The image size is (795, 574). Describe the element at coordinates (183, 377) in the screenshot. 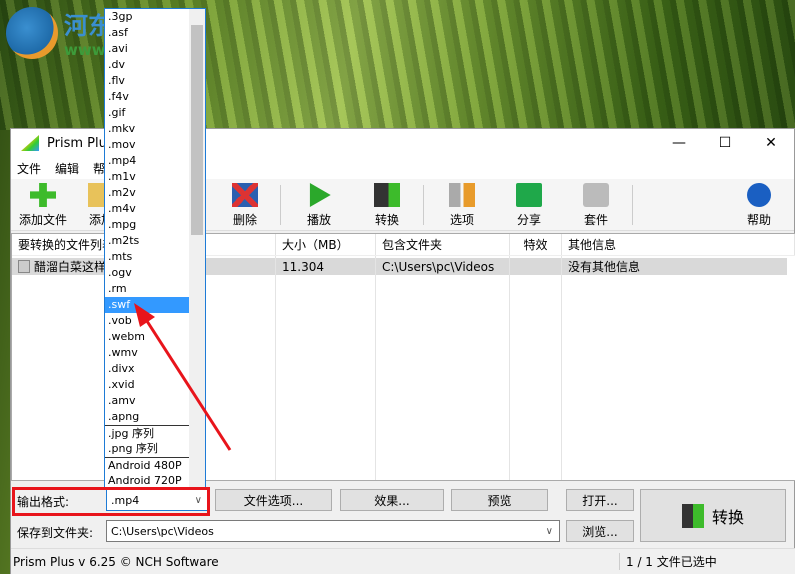

I see `annotation-arrow` at that location.